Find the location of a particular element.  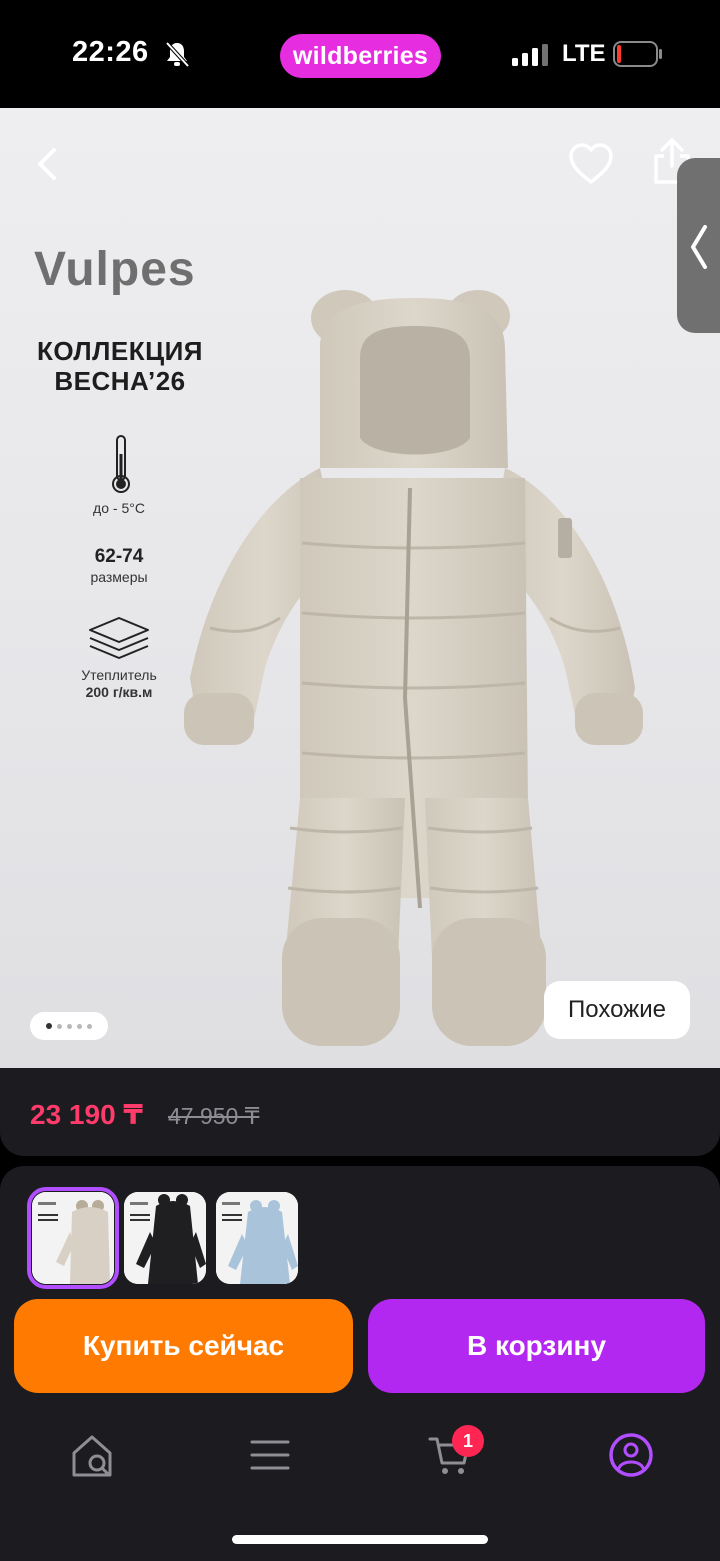

variant-beige is located at coordinates (73, 1238).